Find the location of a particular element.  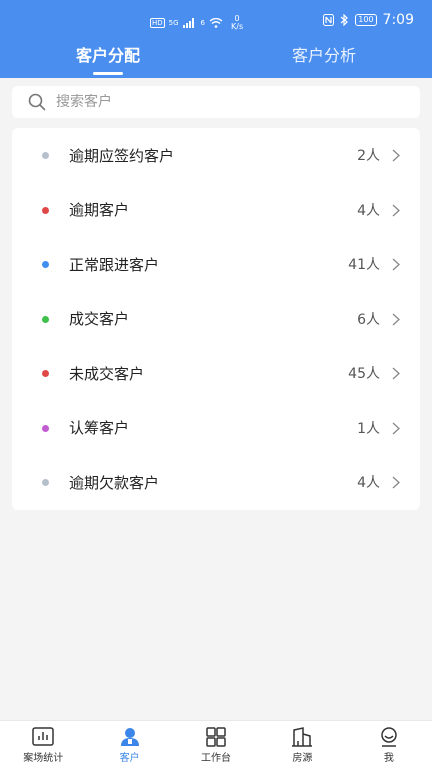

nav-item-customers: 客户 is located at coordinates (129, 744).